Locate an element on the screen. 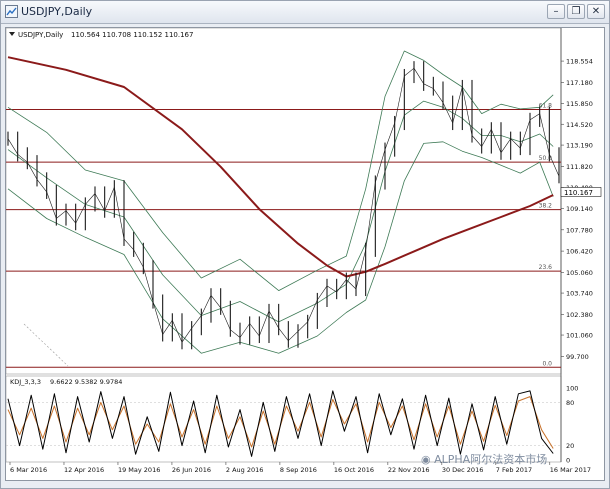 The width and height of the screenshot is (610, 489). kdj-values: 9.6622 9.5382 9.9784 is located at coordinates (86, 382).